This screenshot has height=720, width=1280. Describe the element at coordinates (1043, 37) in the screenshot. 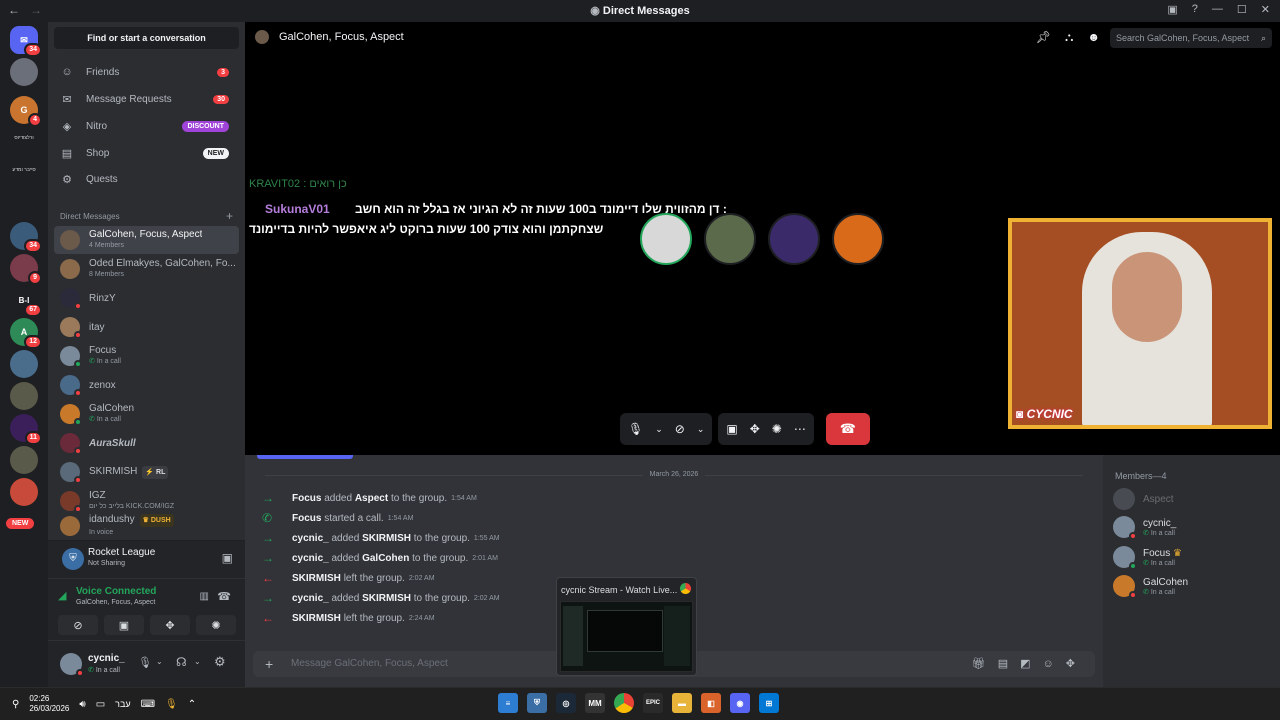

I see `pin-icon: 📌︎` at that location.